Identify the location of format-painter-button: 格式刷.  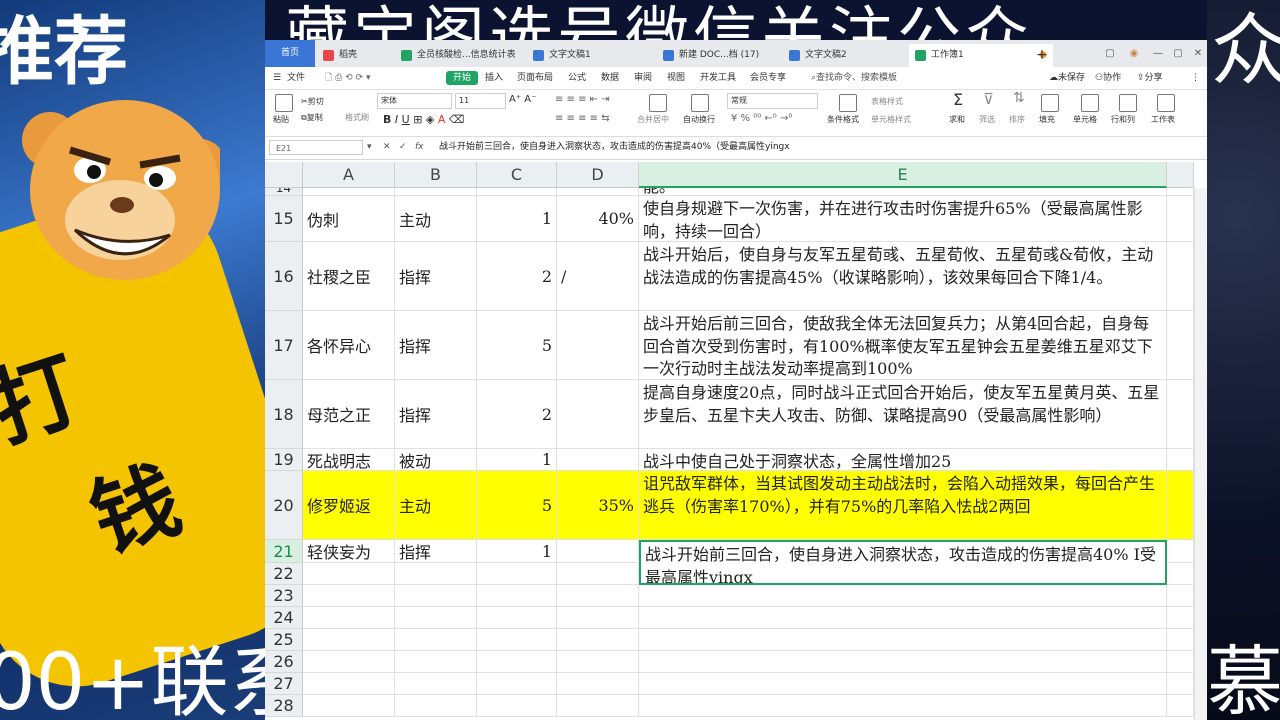
(357, 117).